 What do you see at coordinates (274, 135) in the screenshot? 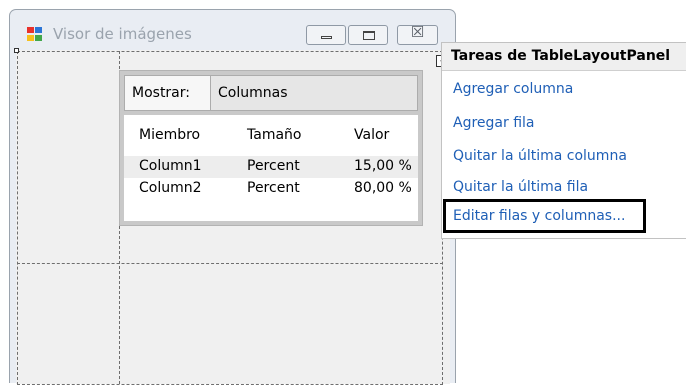
I see `header-size: Tamaño` at bounding box center [274, 135].